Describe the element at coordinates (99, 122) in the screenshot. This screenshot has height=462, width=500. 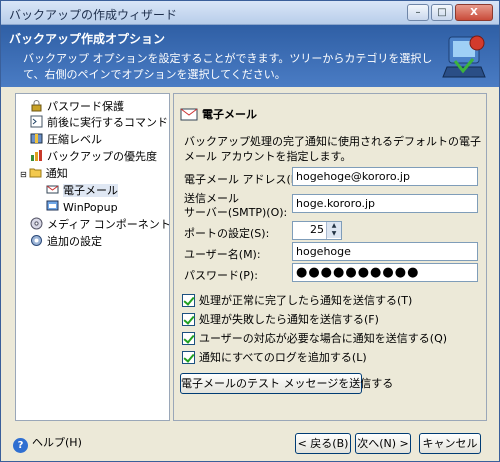
I see `tree-item-commands: 前後に実行するコマンド` at that location.